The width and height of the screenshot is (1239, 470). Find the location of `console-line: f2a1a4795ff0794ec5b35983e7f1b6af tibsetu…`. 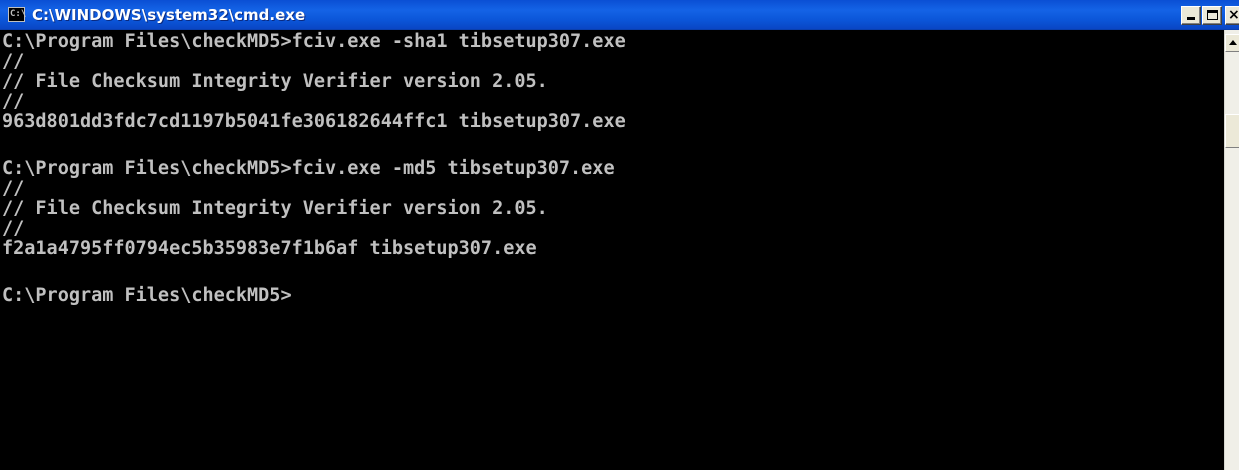

console-line: f2a1a4795ff0794ec5b35983e7f1b6af tibsetu… is located at coordinates (269, 248).